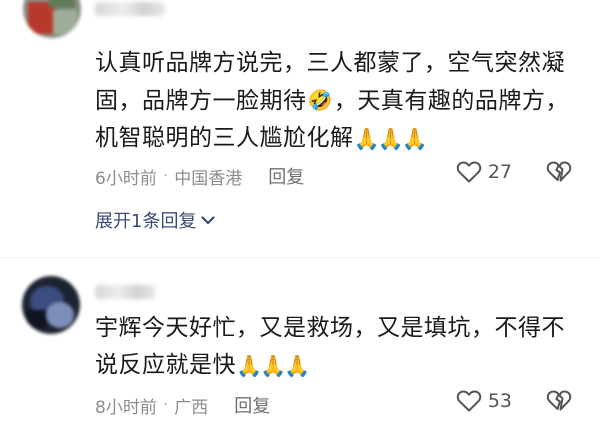 Image resolution: width=600 pixels, height=431 pixels. Describe the element at coordinates (126, 407) in the screenshot. I see `comment-time: 8小时前` at that location.